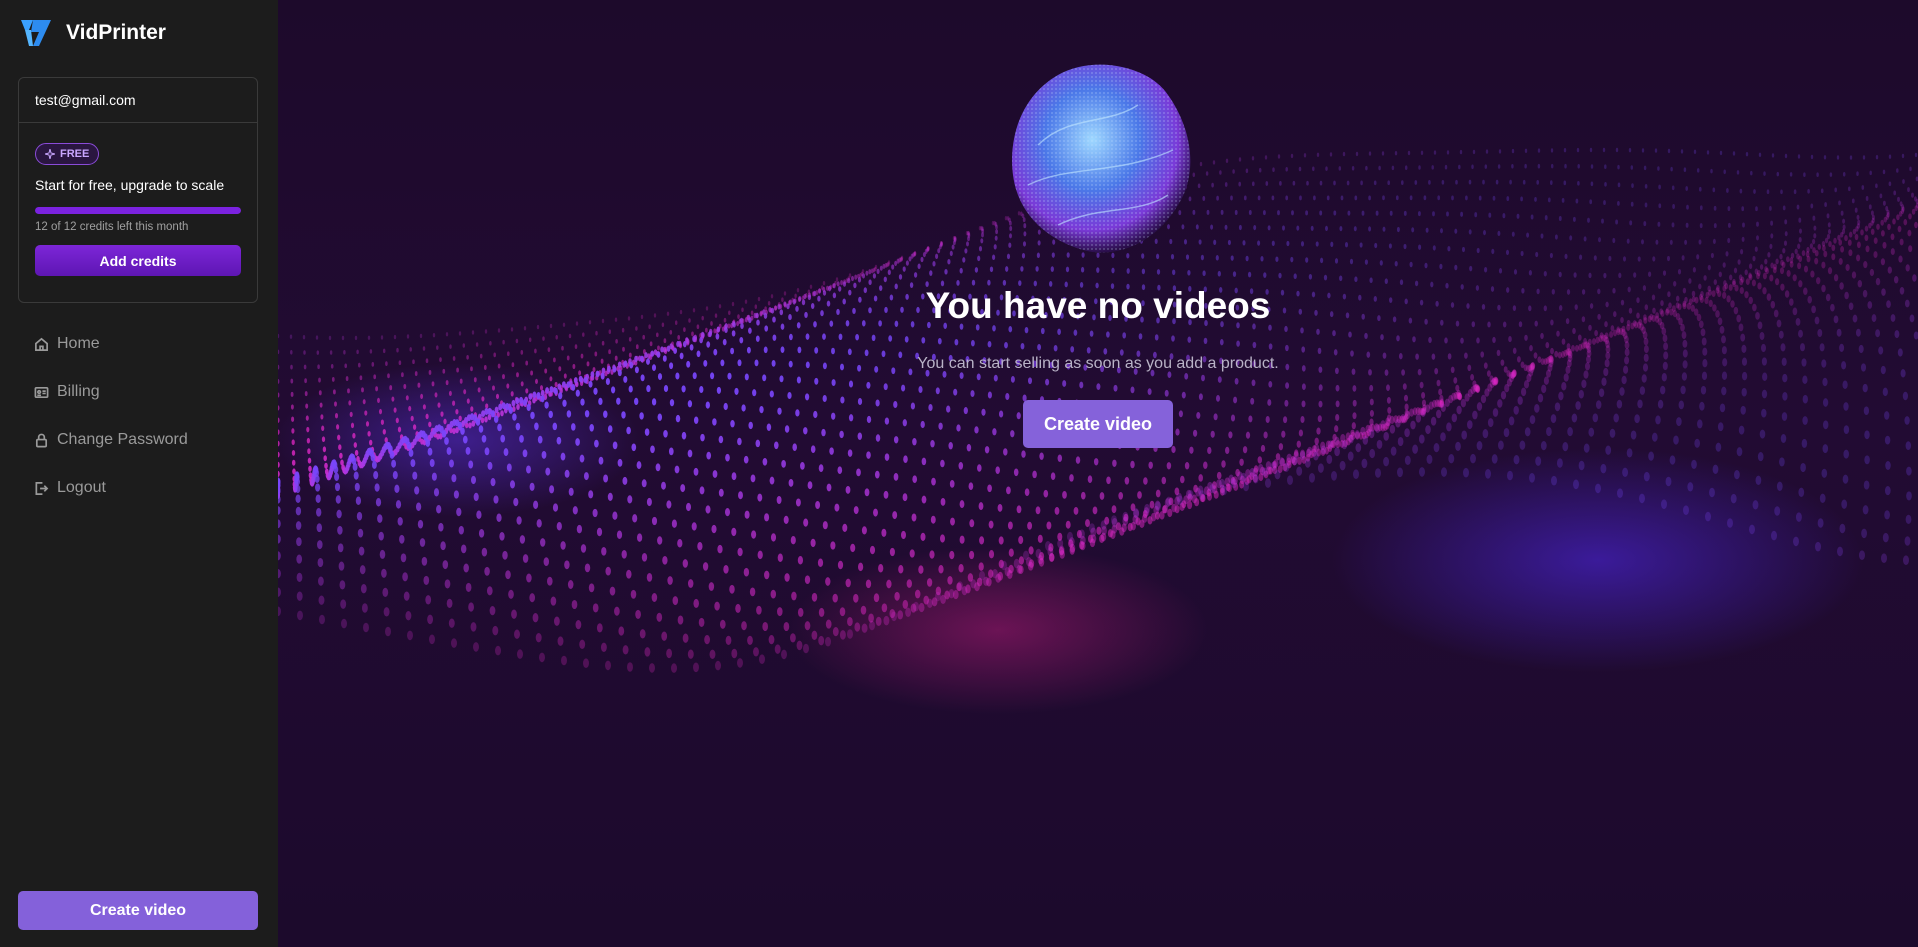 The width and height of the screenshot is (1918, 947). I want to click on sidebar-create-video-button: Create video, so click(138, 910).